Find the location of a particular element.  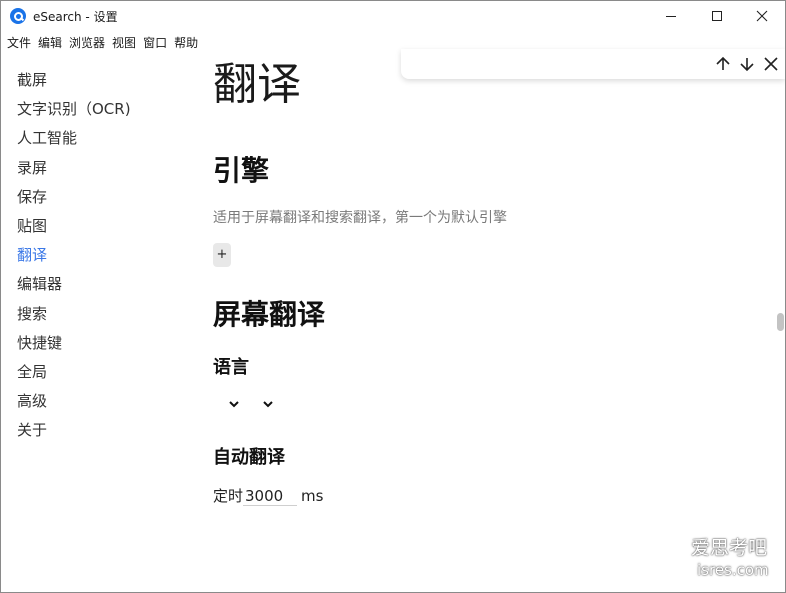

menu-view: 视图 is located at coordinates (124, 42).